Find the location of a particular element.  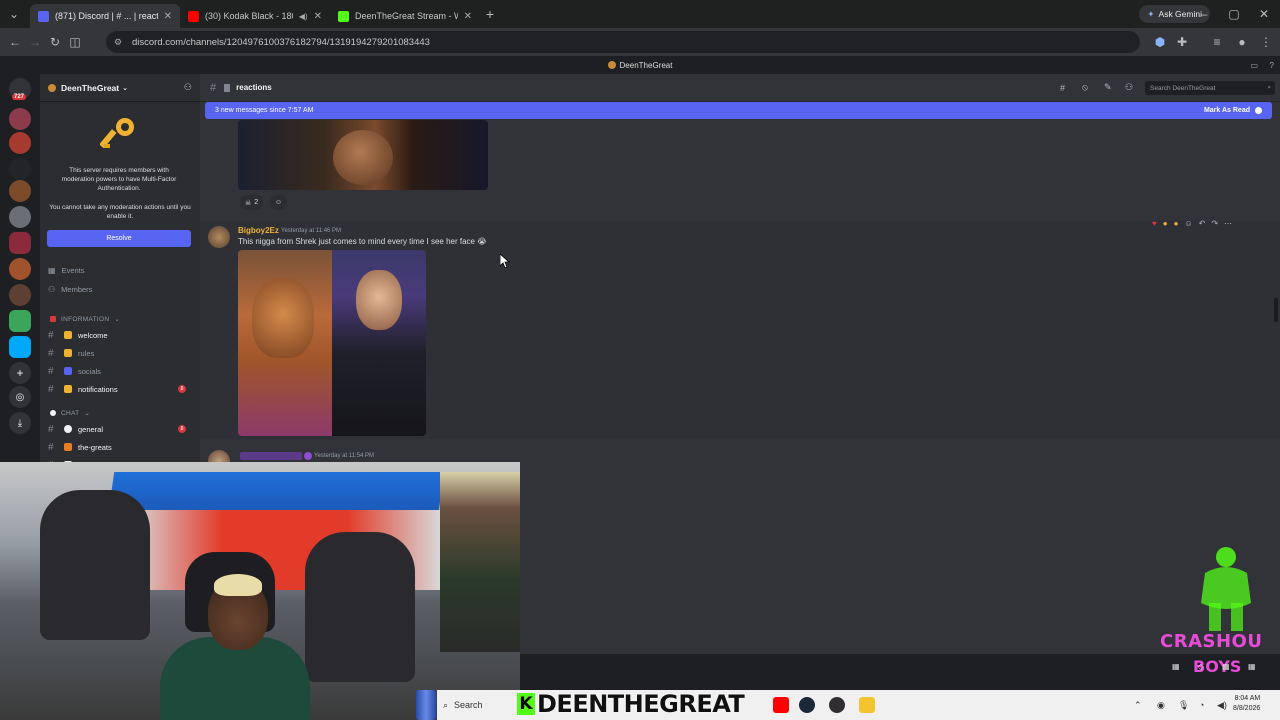

mark-as-read-label: Mark As Read is located at coordinates (1227, 110).